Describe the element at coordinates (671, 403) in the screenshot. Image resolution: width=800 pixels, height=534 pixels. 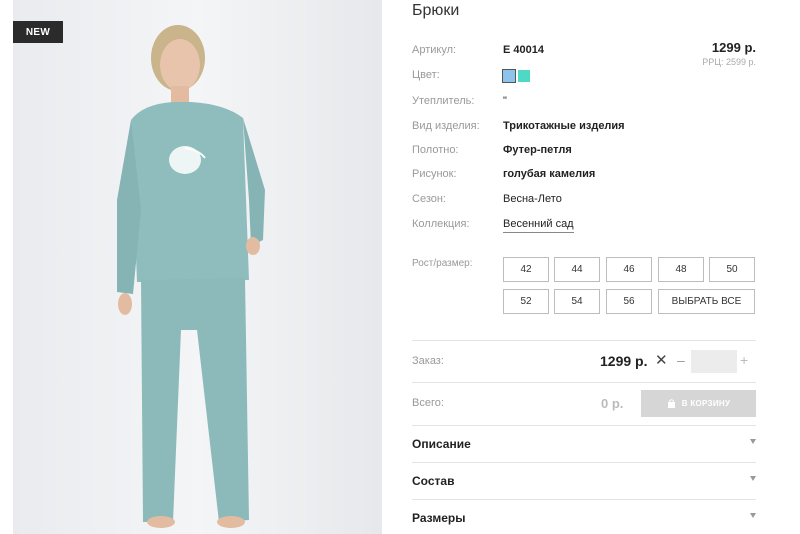
I see `bag-icon` at that location.